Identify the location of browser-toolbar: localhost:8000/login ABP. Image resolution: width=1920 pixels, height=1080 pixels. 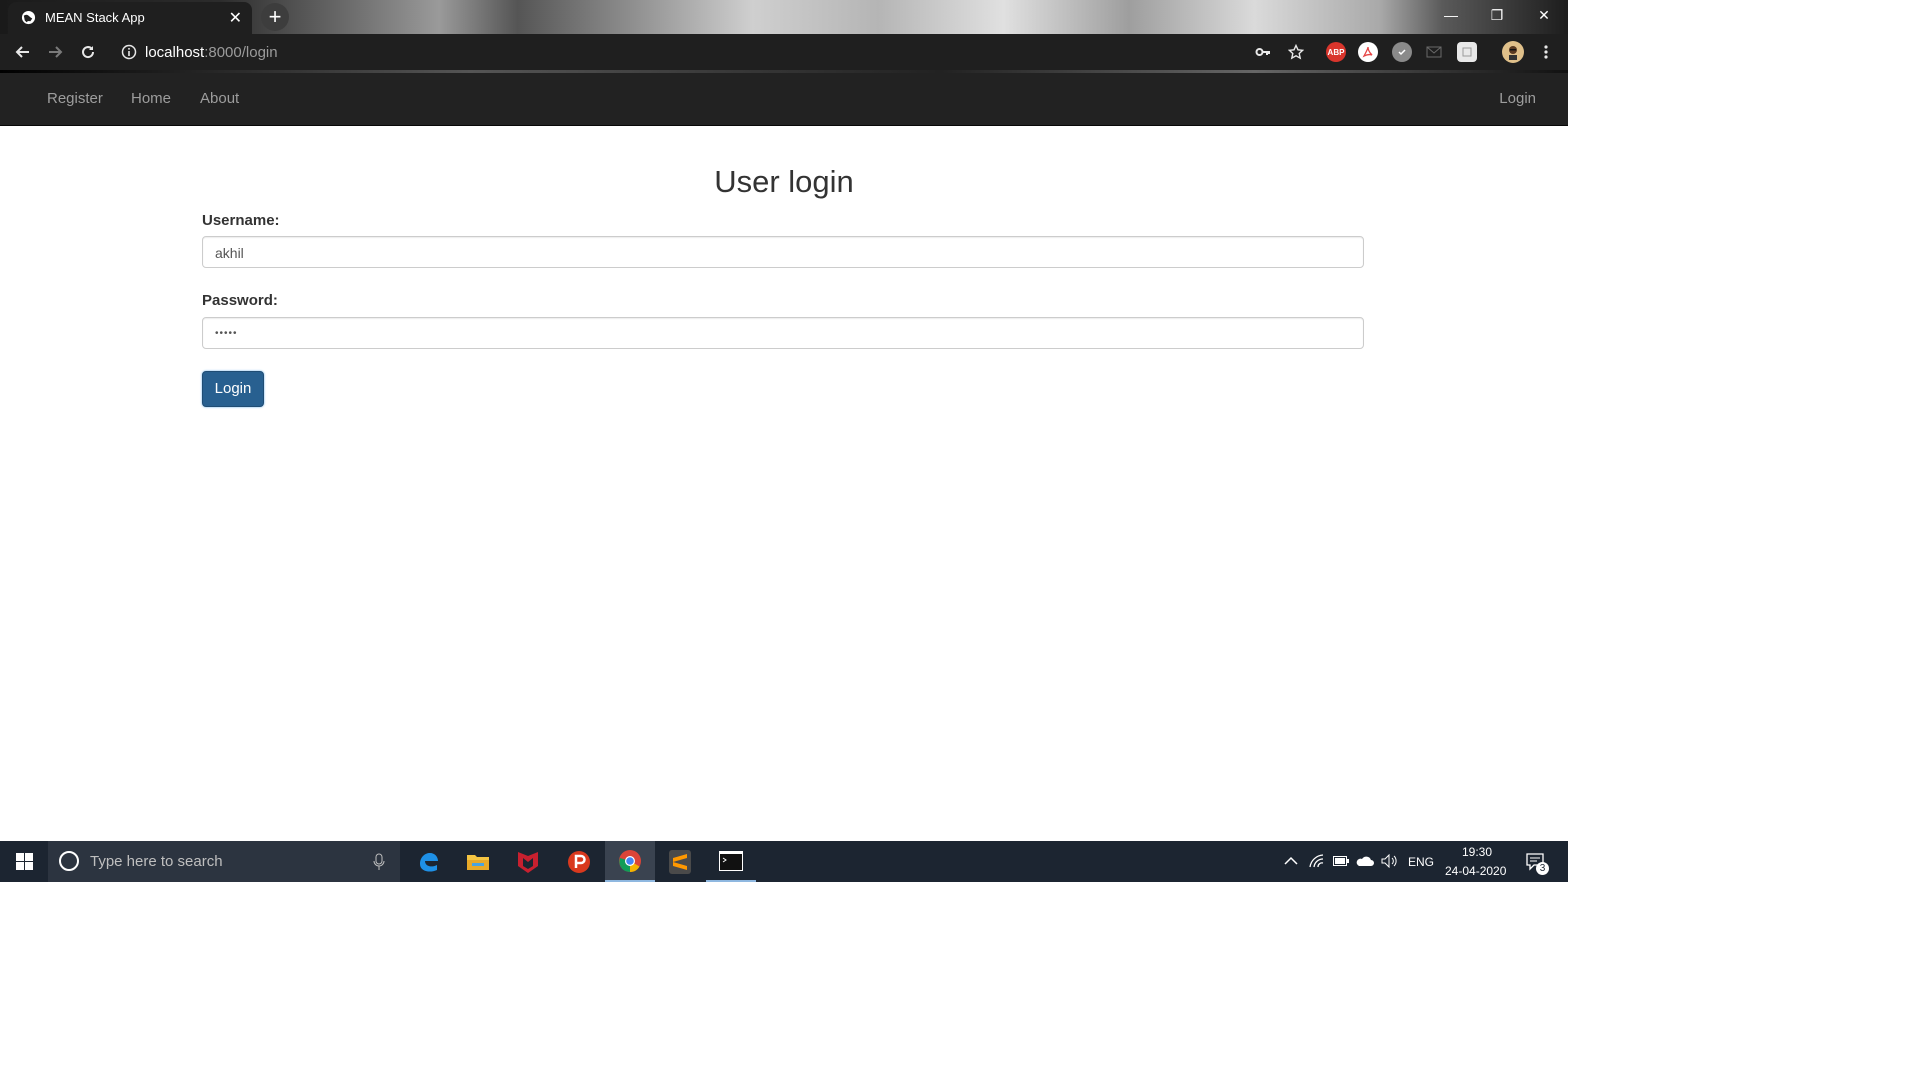
(784, 52).